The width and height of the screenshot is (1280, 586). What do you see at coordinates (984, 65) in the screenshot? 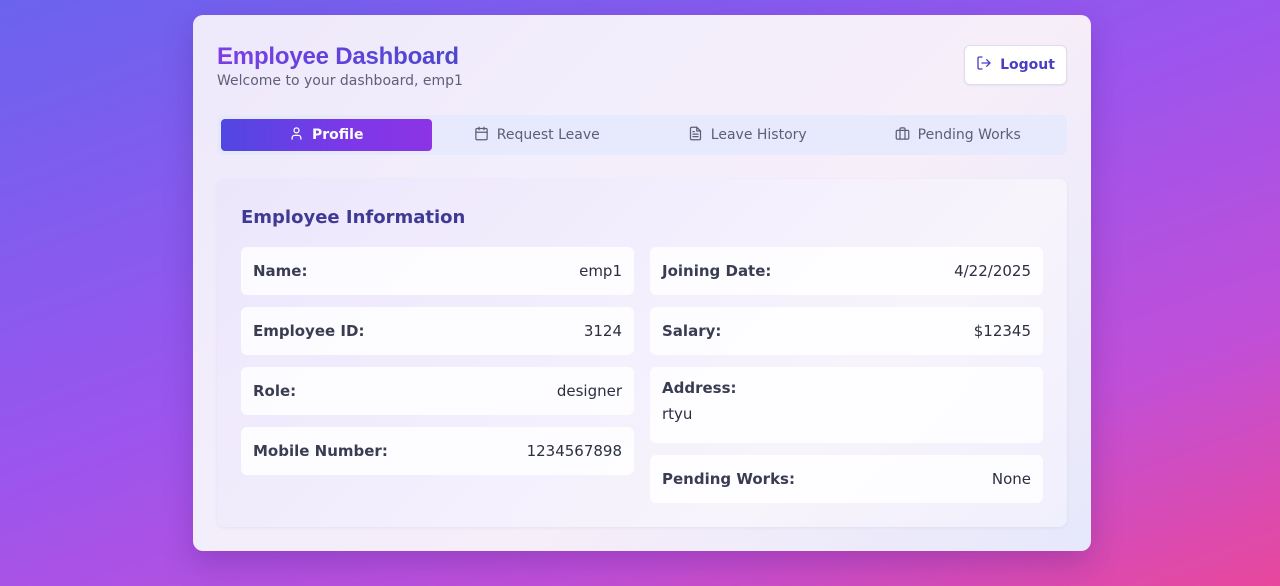
I see `logout-icon` at bounding box center [984, 65].